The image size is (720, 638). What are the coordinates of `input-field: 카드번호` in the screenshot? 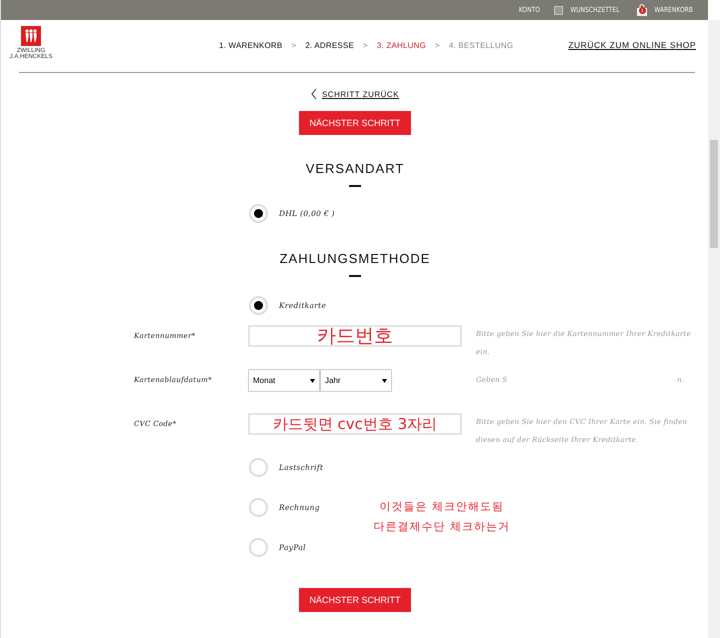 It's located at (355, 336).